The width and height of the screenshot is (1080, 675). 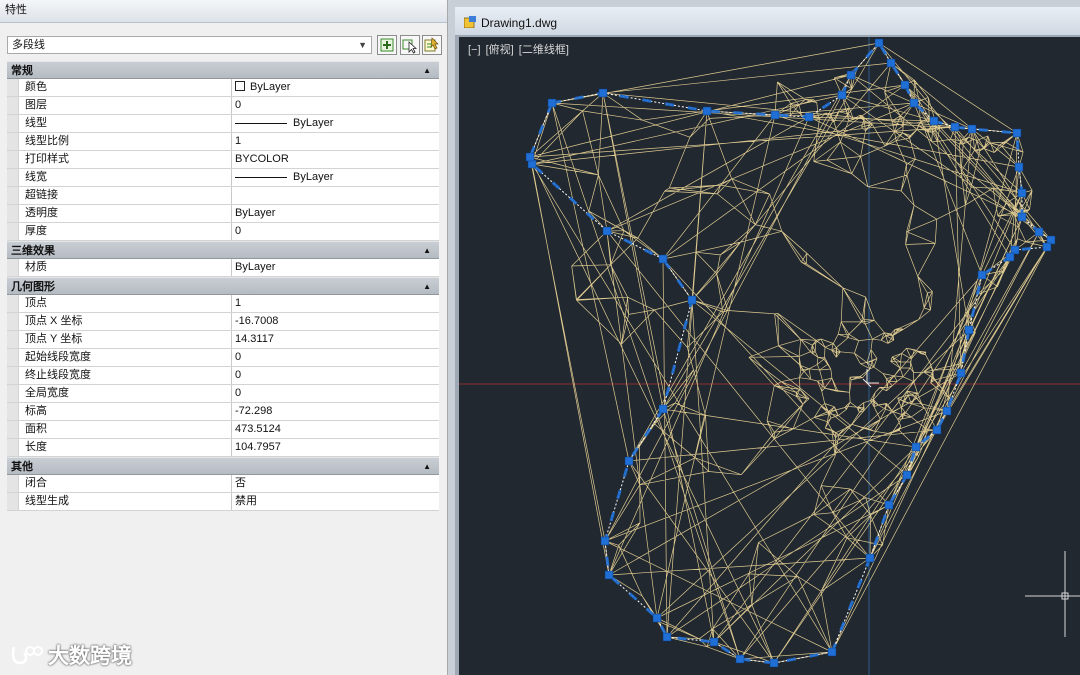 I want to click on property-row: 线型 ByLayer, so click(x=223, y=124).